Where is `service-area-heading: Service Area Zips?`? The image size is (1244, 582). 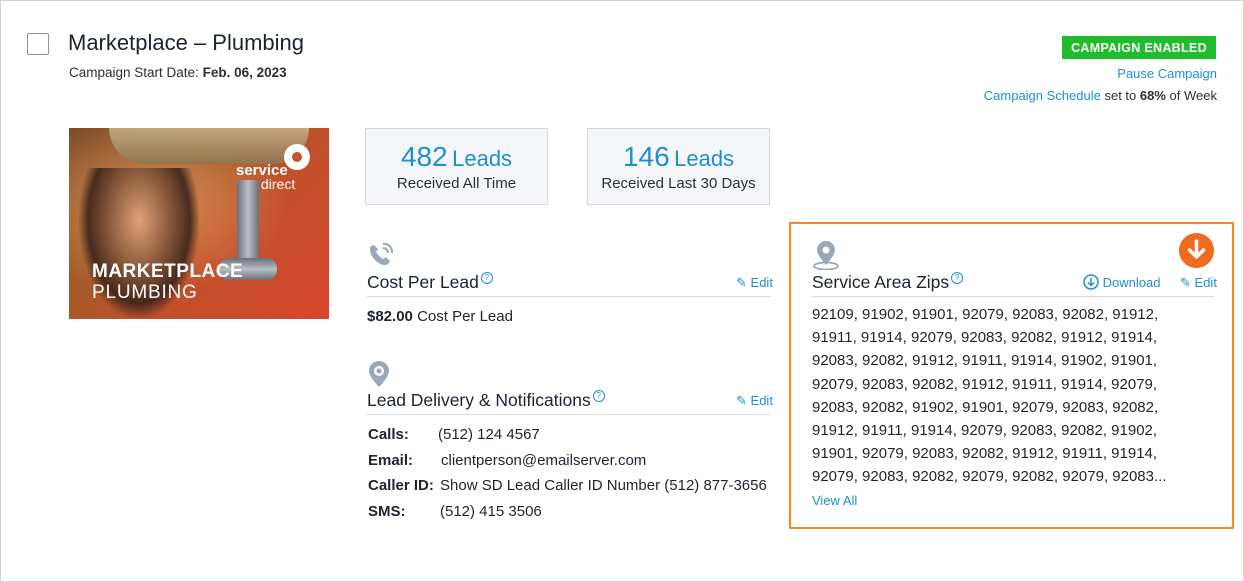 service-area-heading: Service Area Zips? is located at coordinates (888, 282).